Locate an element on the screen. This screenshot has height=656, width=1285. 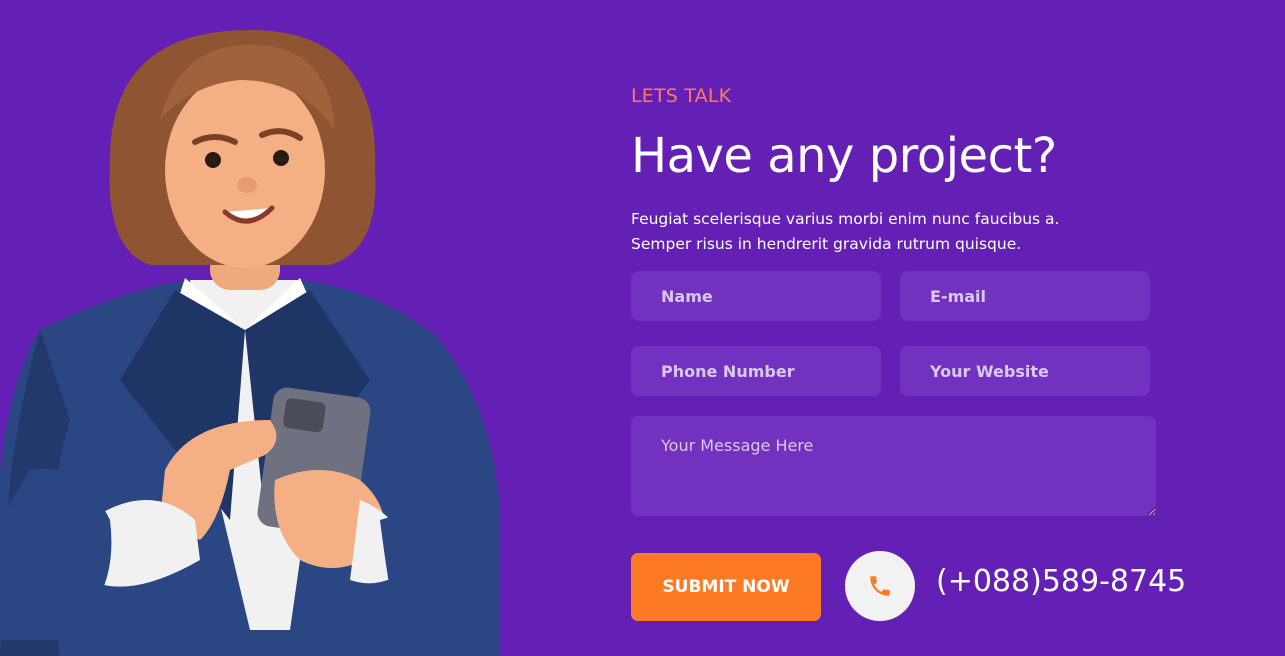
submit-button: SUBMIT NOW is located at coordinates (726, 587).